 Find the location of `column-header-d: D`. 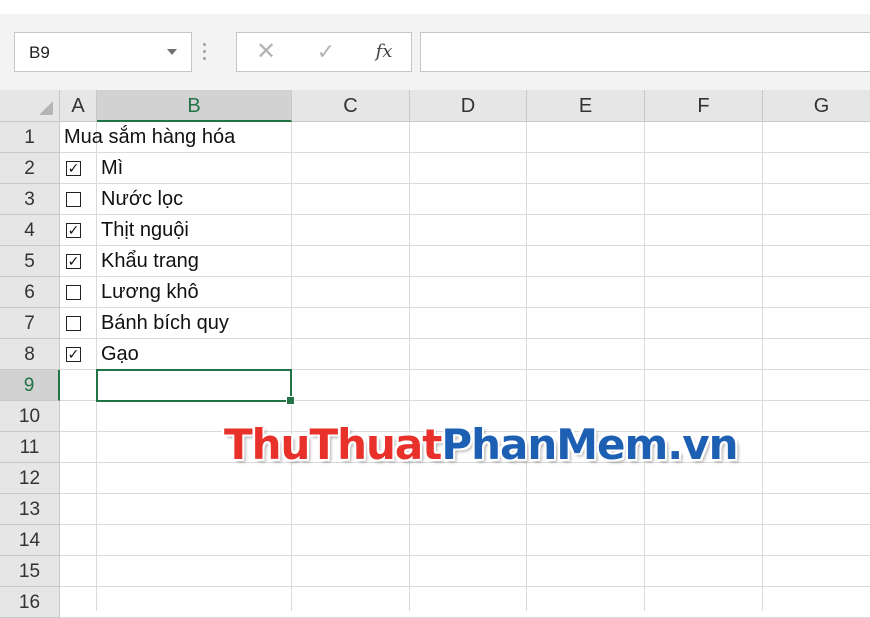

column-header-d: D is located at coordinates (468, 106).